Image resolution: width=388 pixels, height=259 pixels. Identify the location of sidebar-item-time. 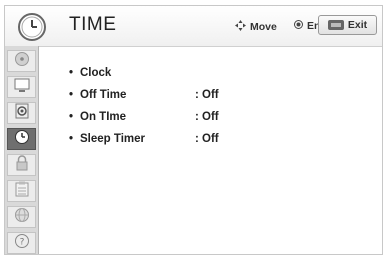
(21, 139).